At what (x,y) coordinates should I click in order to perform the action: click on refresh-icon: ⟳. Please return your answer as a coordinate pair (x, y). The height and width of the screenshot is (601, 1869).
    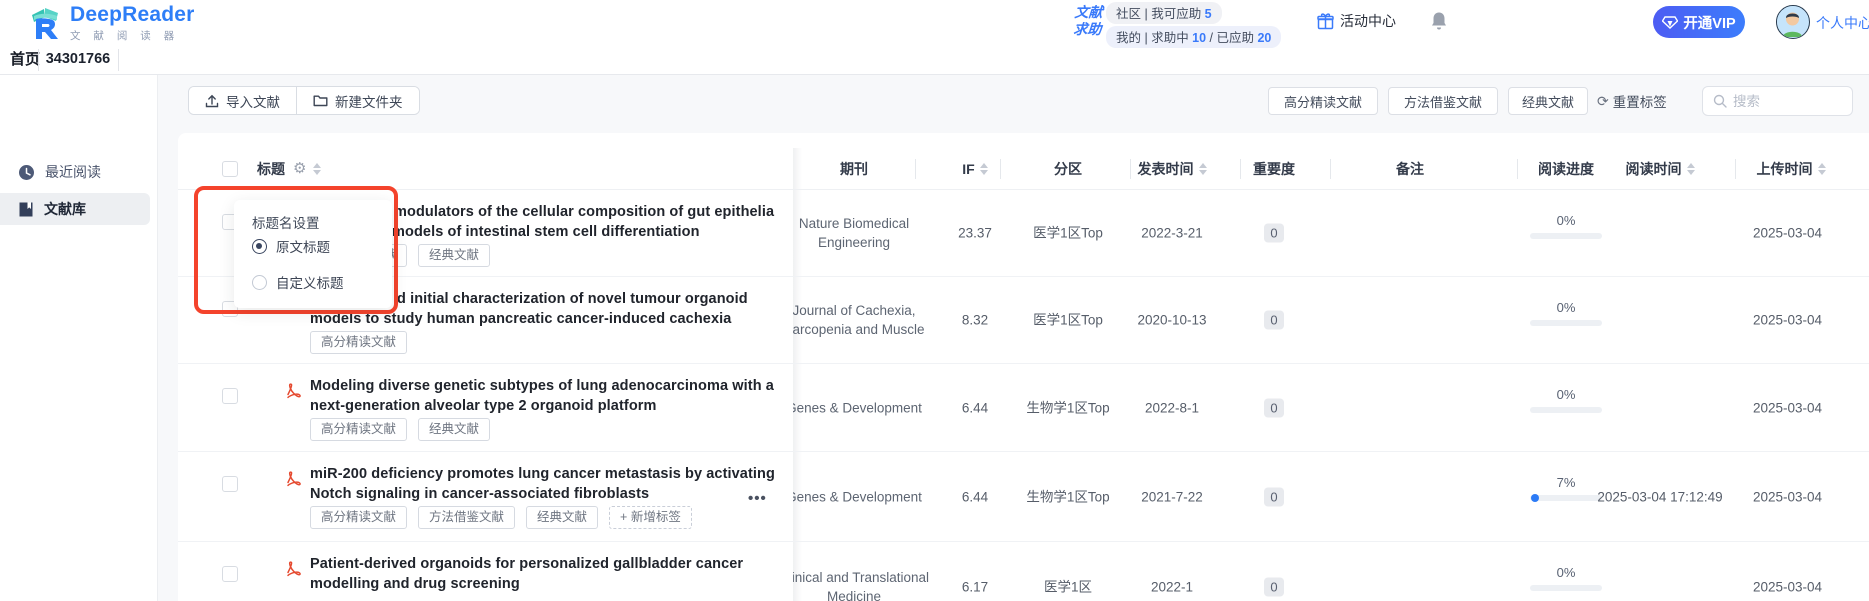
    Looking at the image, I should click on (1603, 100).